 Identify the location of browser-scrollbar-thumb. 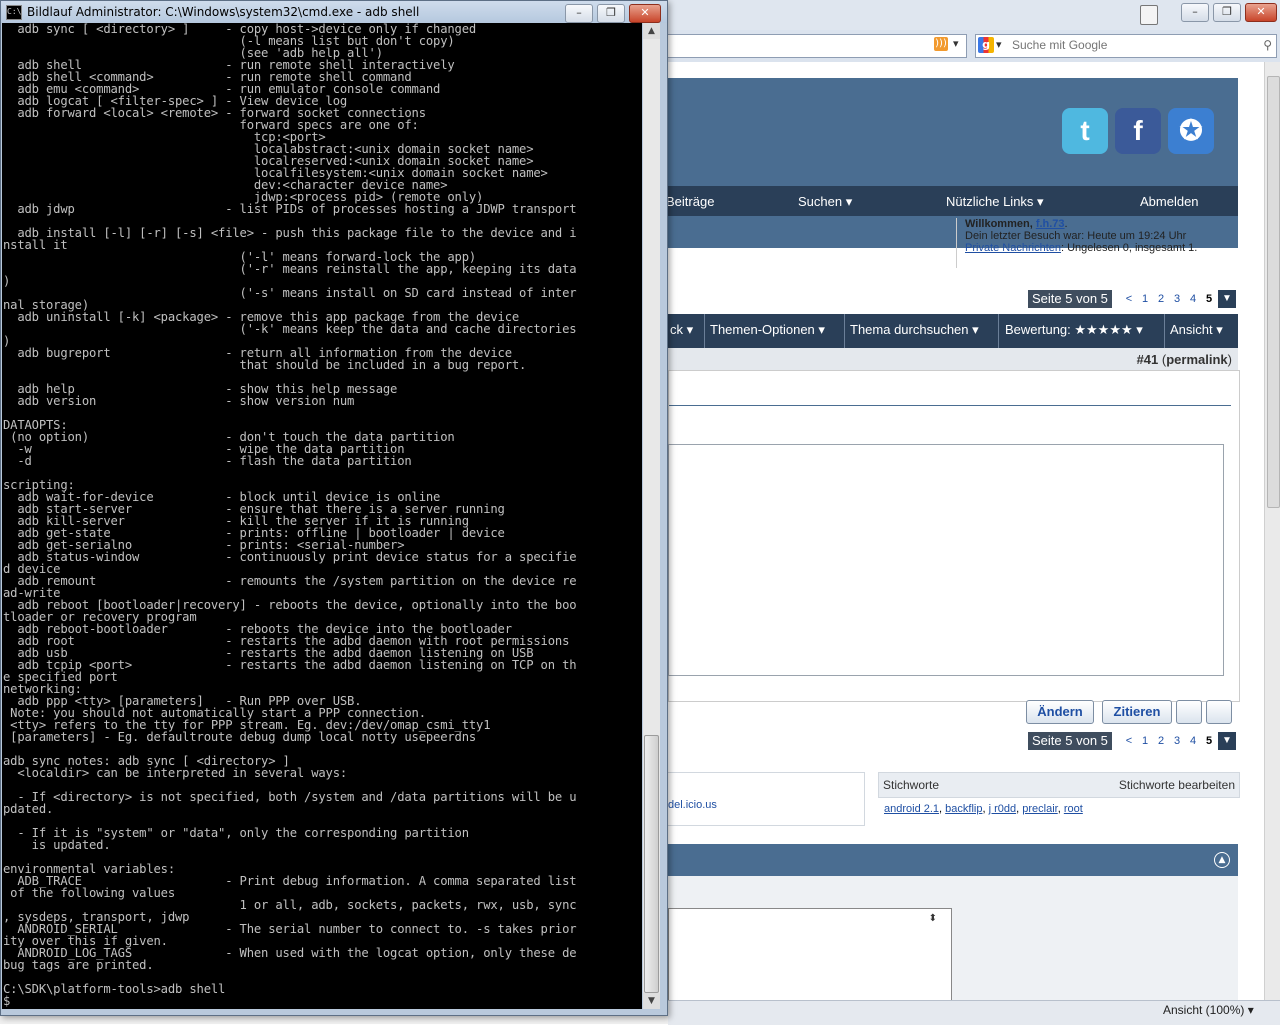
(1273, 292).